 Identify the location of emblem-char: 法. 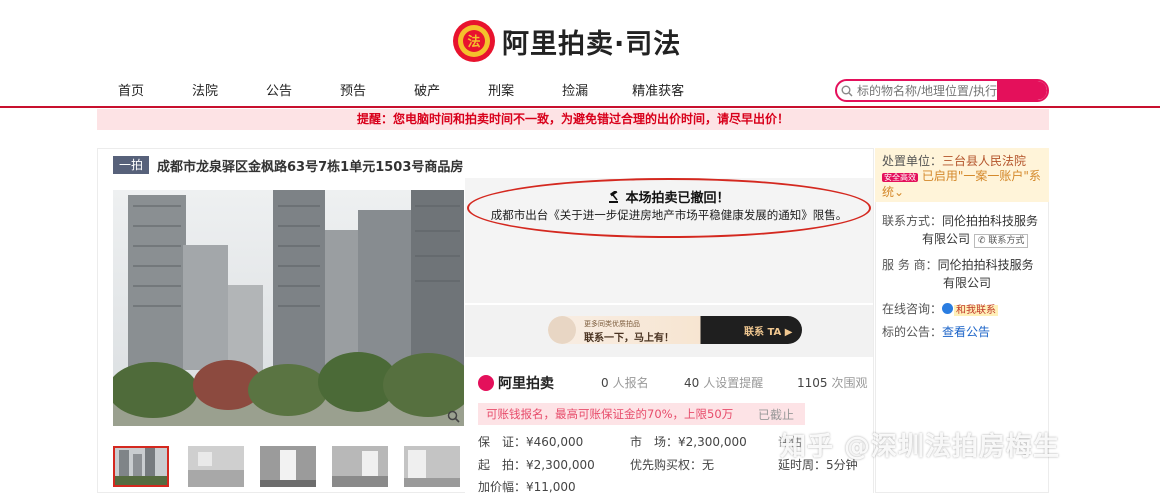
(473, 42).